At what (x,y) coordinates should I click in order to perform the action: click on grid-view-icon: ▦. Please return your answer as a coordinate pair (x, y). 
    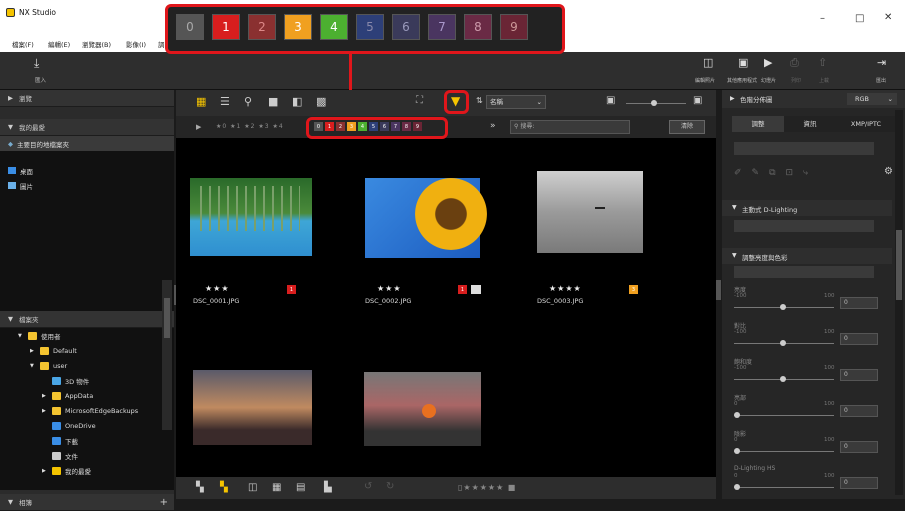
    Looking at the image, I should click on (201, 101).